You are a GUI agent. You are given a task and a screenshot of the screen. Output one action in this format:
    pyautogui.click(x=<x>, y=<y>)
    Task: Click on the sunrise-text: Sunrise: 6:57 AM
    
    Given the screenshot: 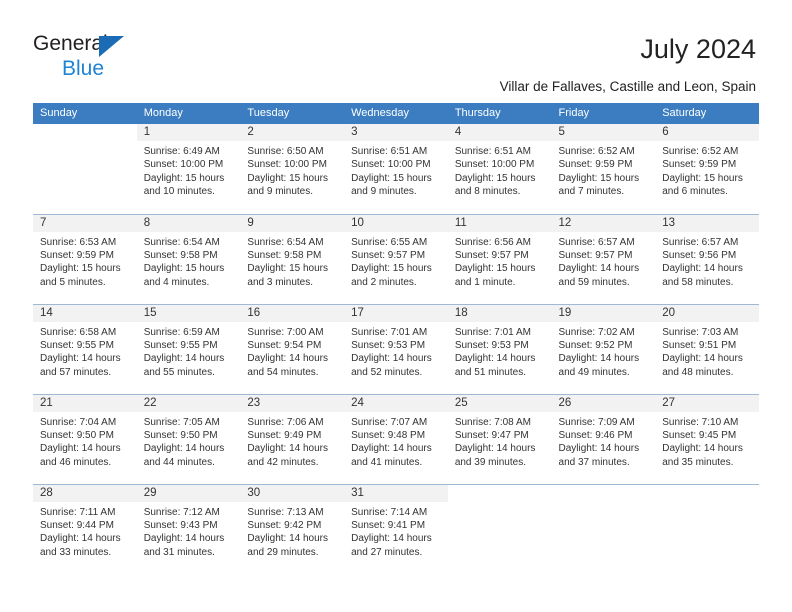 What is the action you would take?
    pyautogui.click(x=596, y=242)
    